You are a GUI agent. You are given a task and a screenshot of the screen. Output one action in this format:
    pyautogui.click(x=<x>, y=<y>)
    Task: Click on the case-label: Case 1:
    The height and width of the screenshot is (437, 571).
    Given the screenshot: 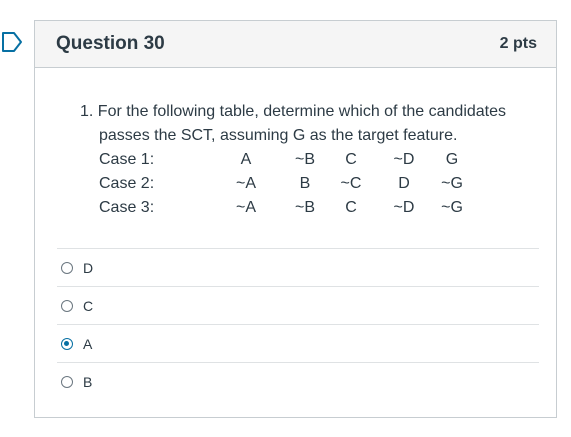 What is the action you would take?
    pyautogui.click(x=127, y=159)
    